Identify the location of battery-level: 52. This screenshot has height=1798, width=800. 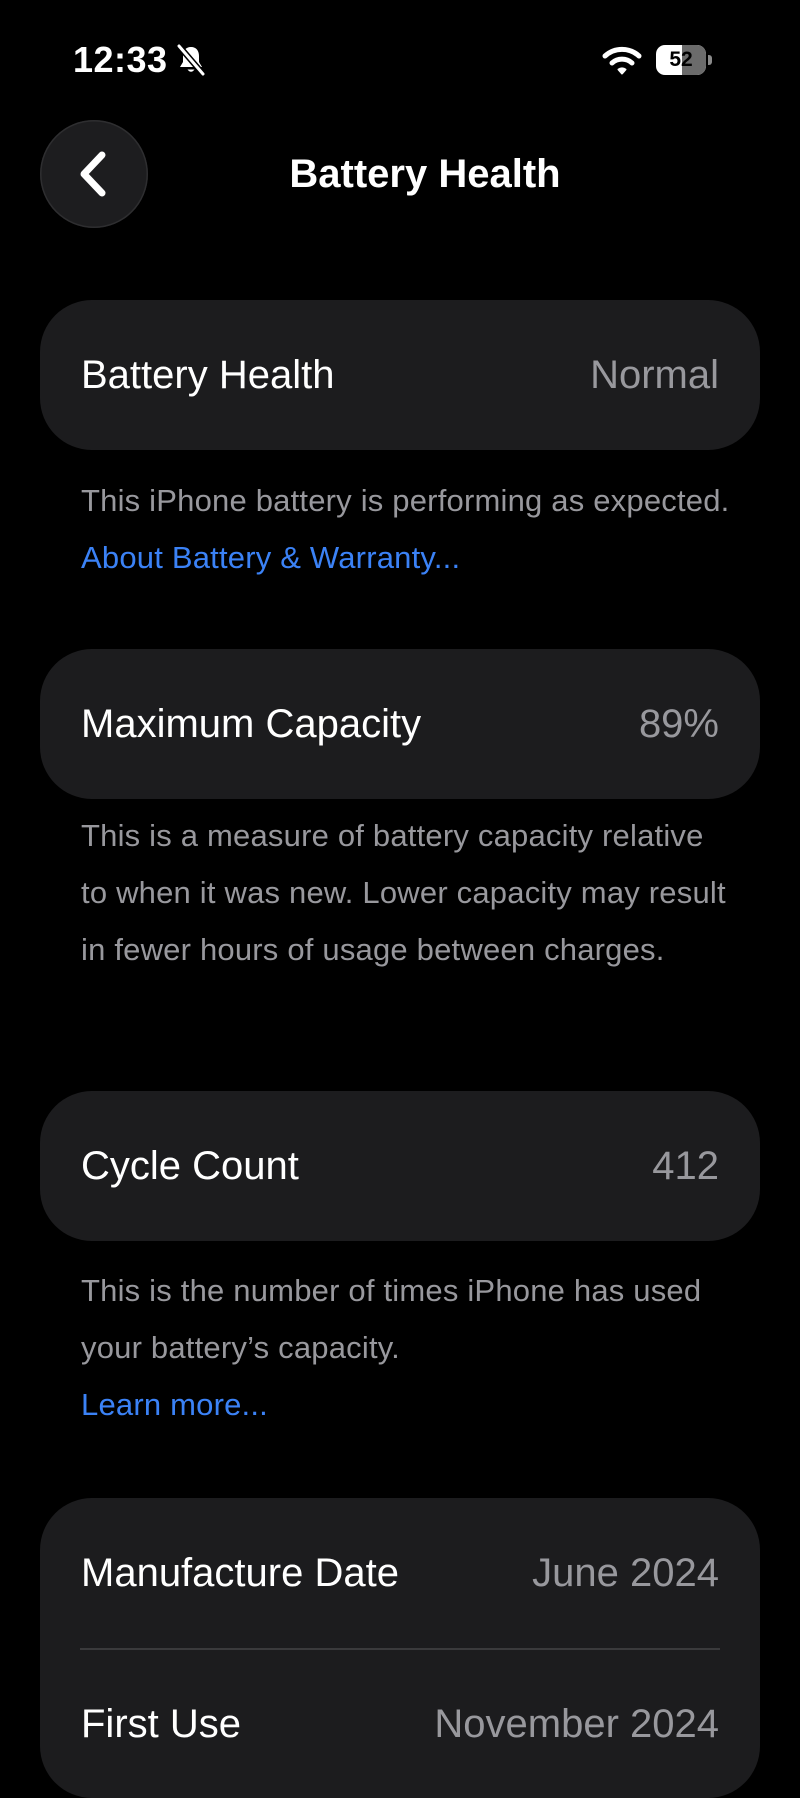
(681, 59).